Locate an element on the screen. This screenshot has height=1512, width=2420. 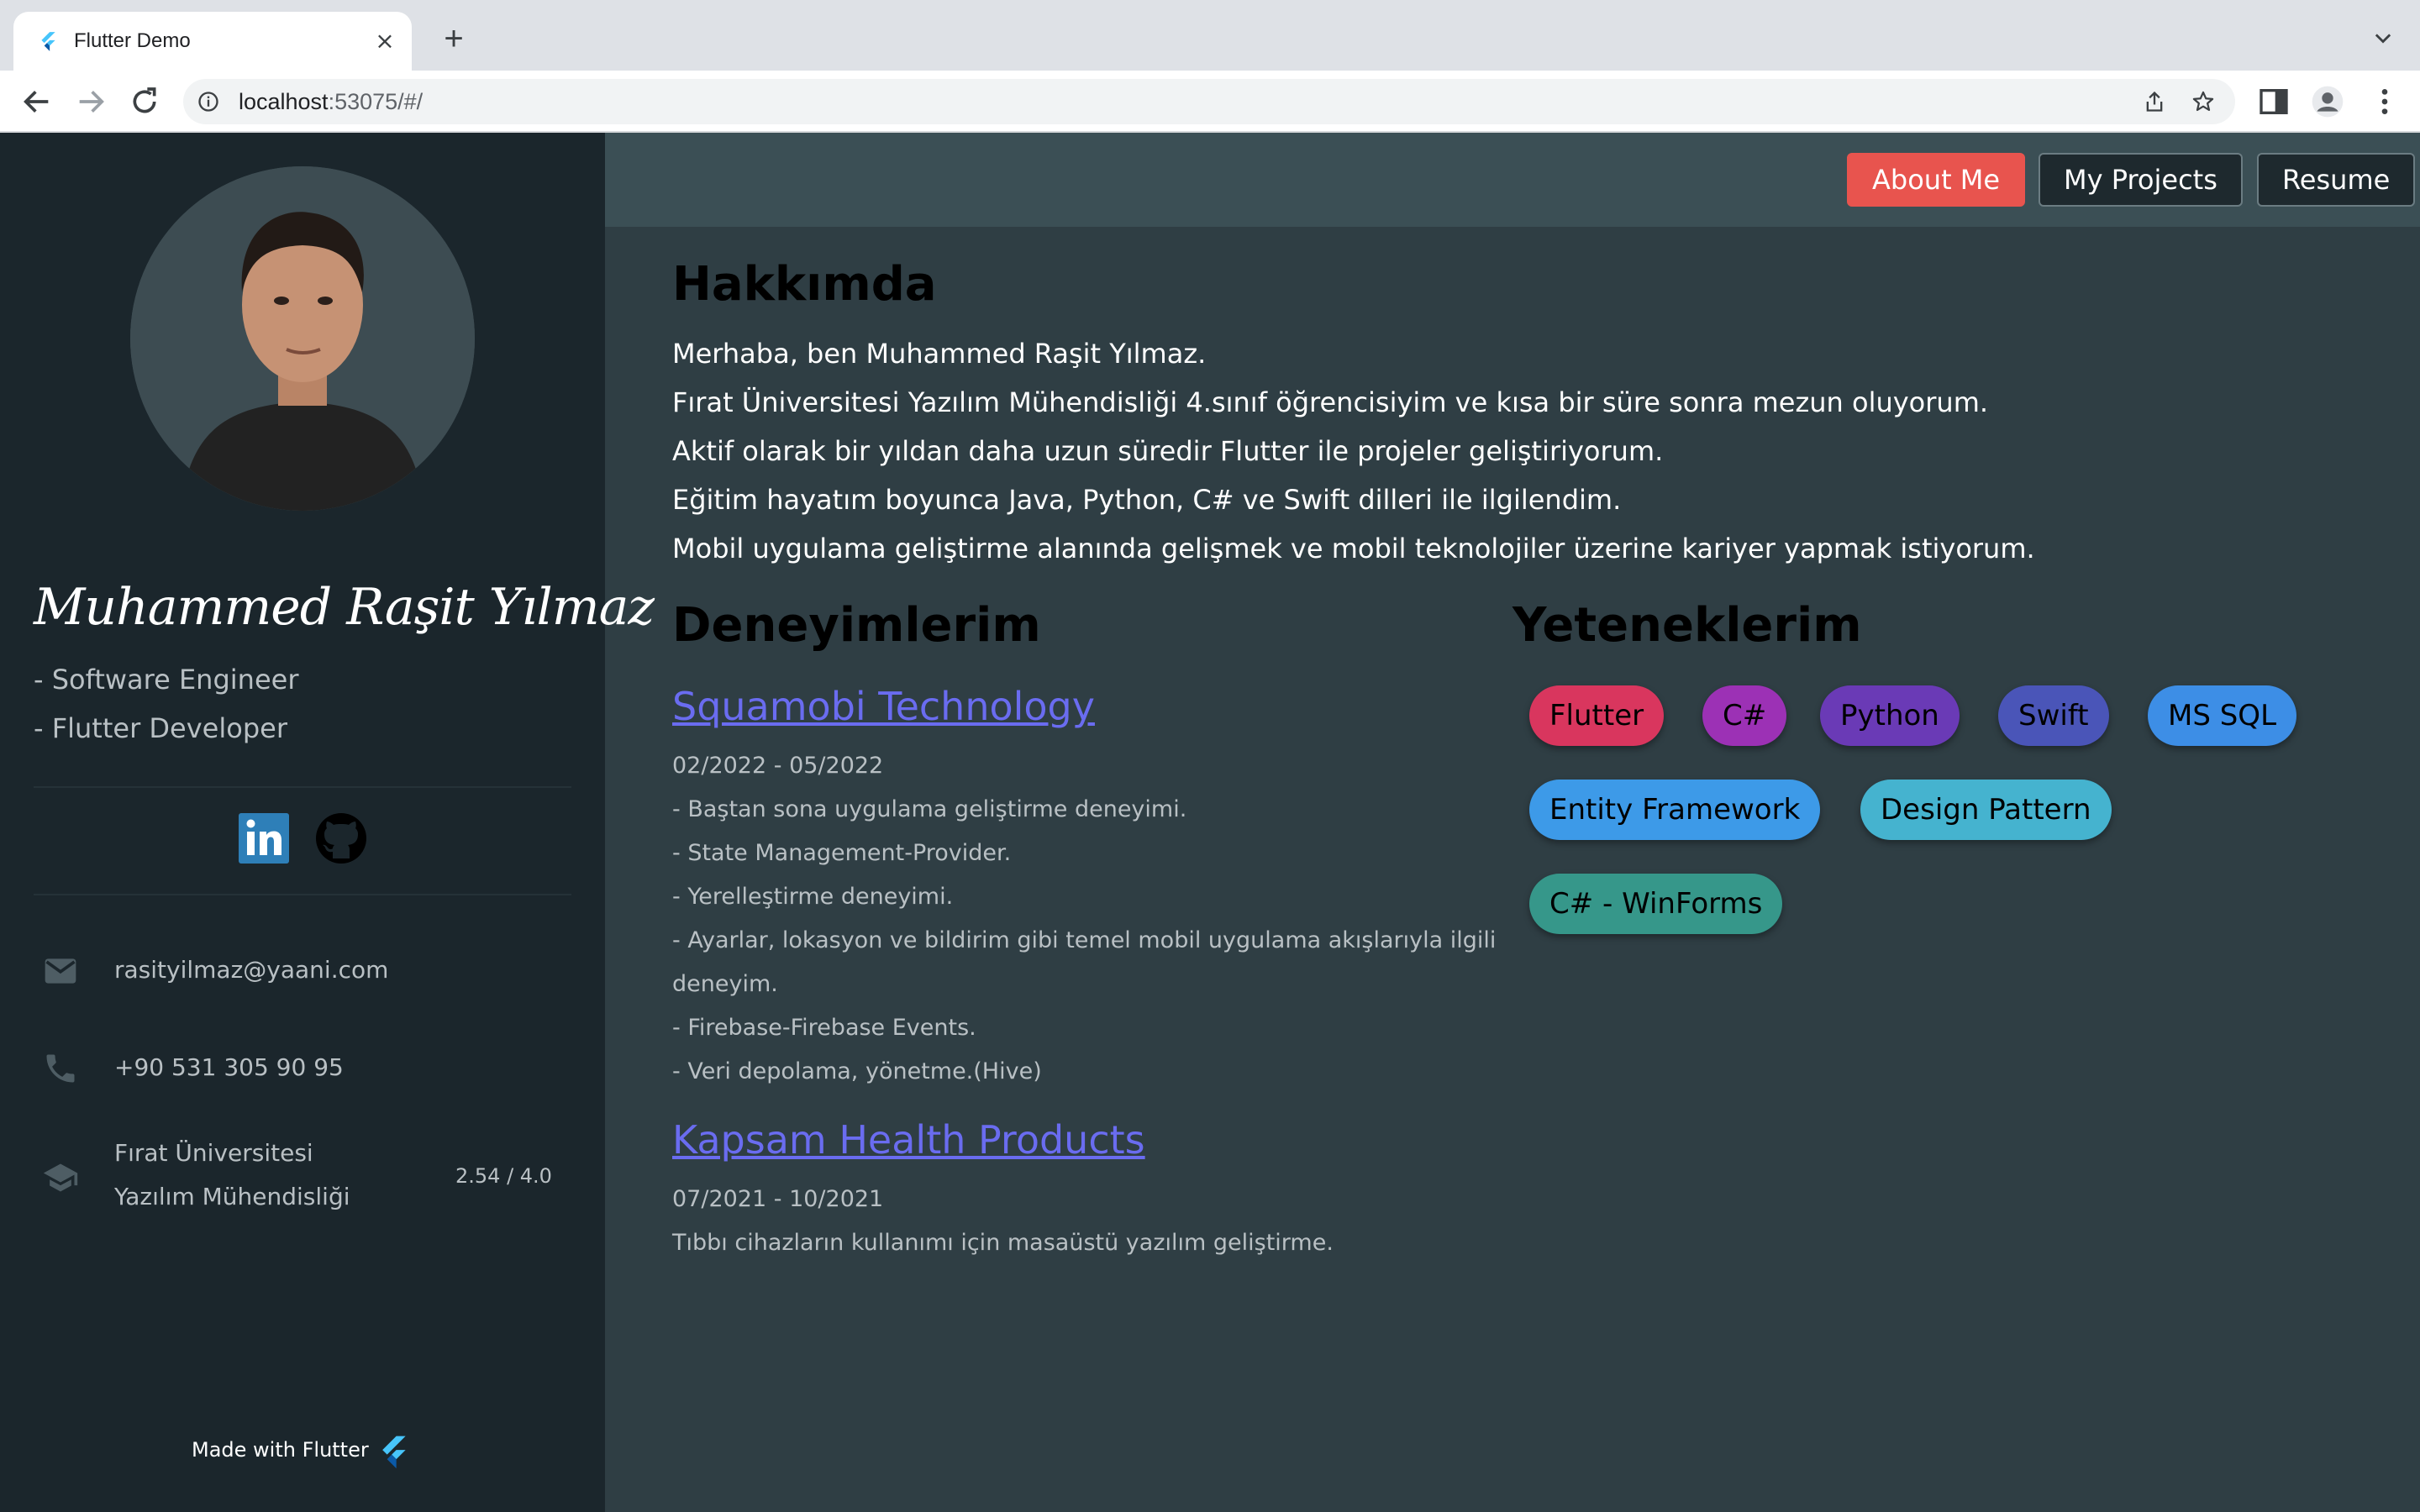
skill-chip-design-pattern: Design Pattern is located at coordinates (1986, 810).